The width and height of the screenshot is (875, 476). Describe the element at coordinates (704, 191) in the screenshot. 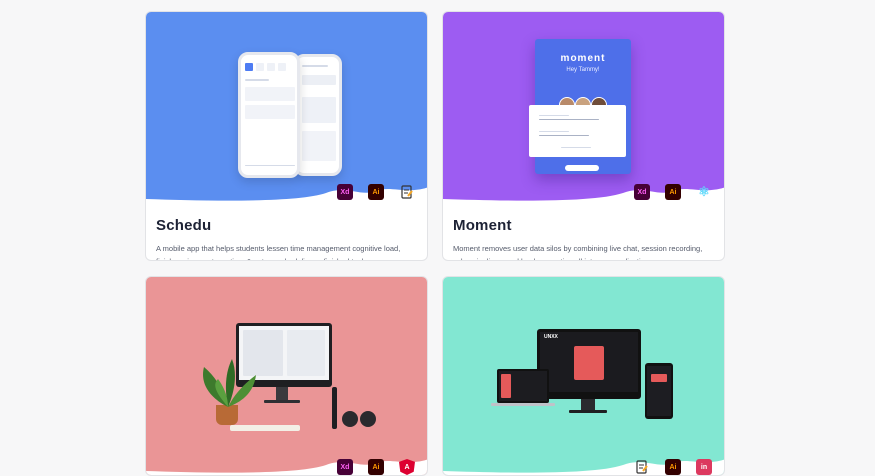

I see `react-icon: ⚛` at that location.